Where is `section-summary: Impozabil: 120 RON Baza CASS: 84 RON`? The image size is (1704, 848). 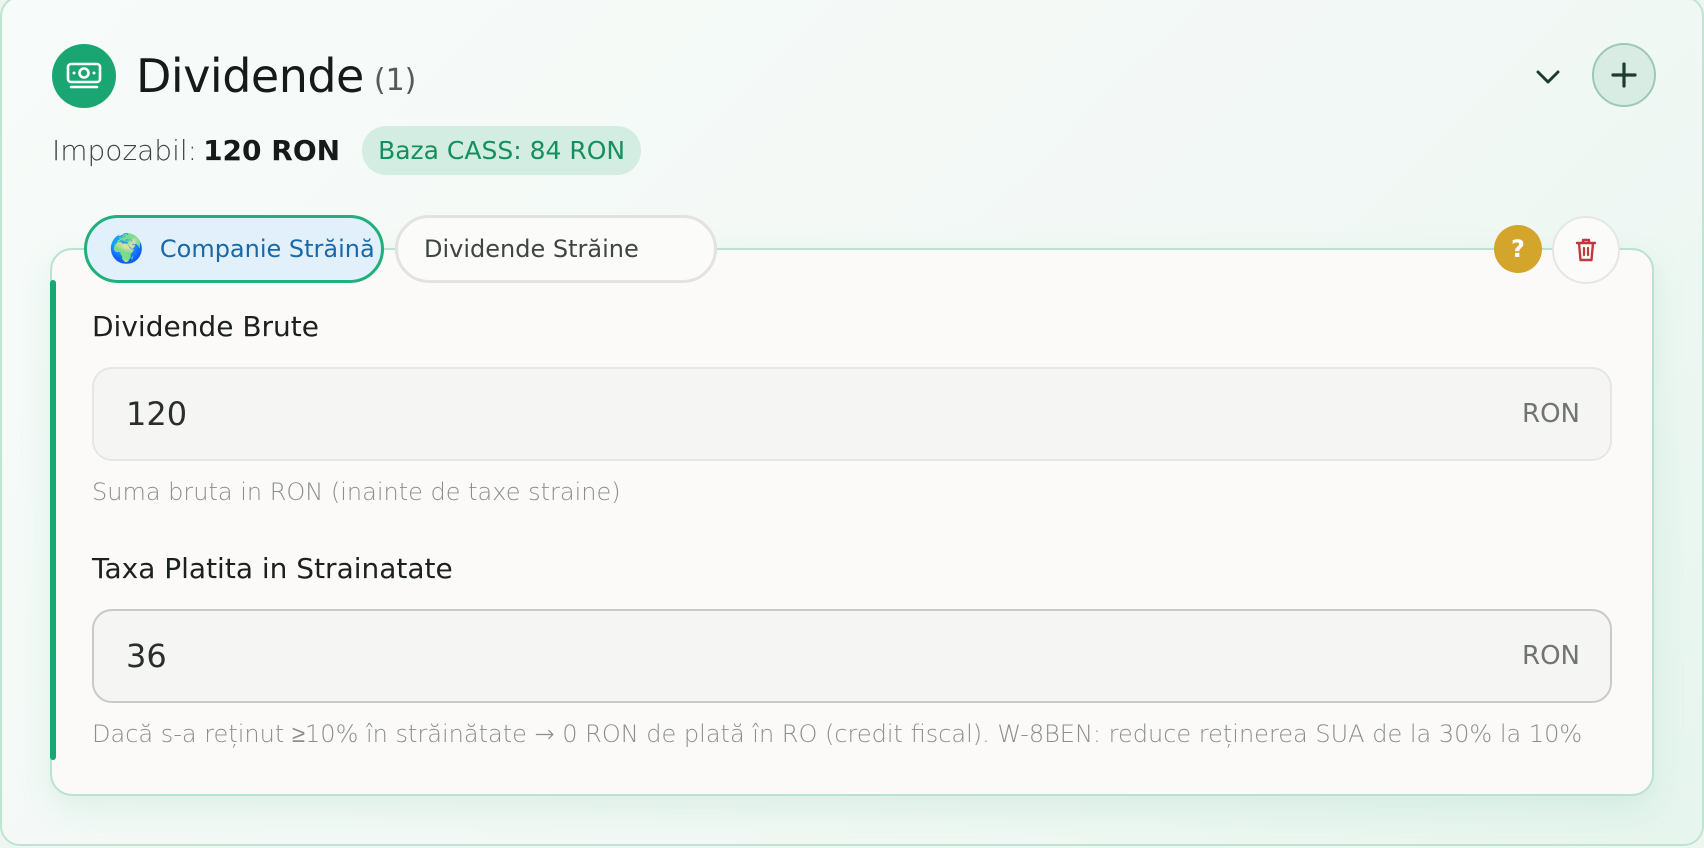 section-summary: Impozabil: 120 RON Baza CASS: 84 RON is located at coordinates (347, 150).